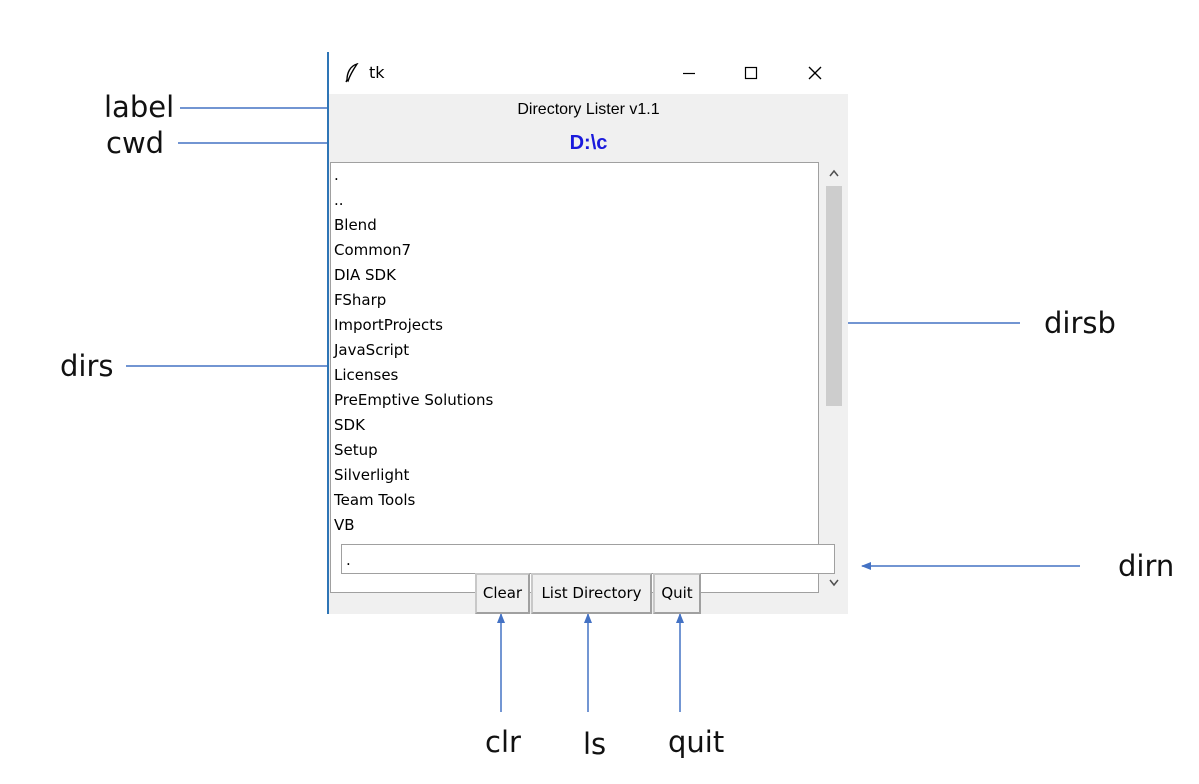 The height and width of the screenshot is (784, 1199). I want to click on version-label: Directory Lister v1.1, so click(588, 109).